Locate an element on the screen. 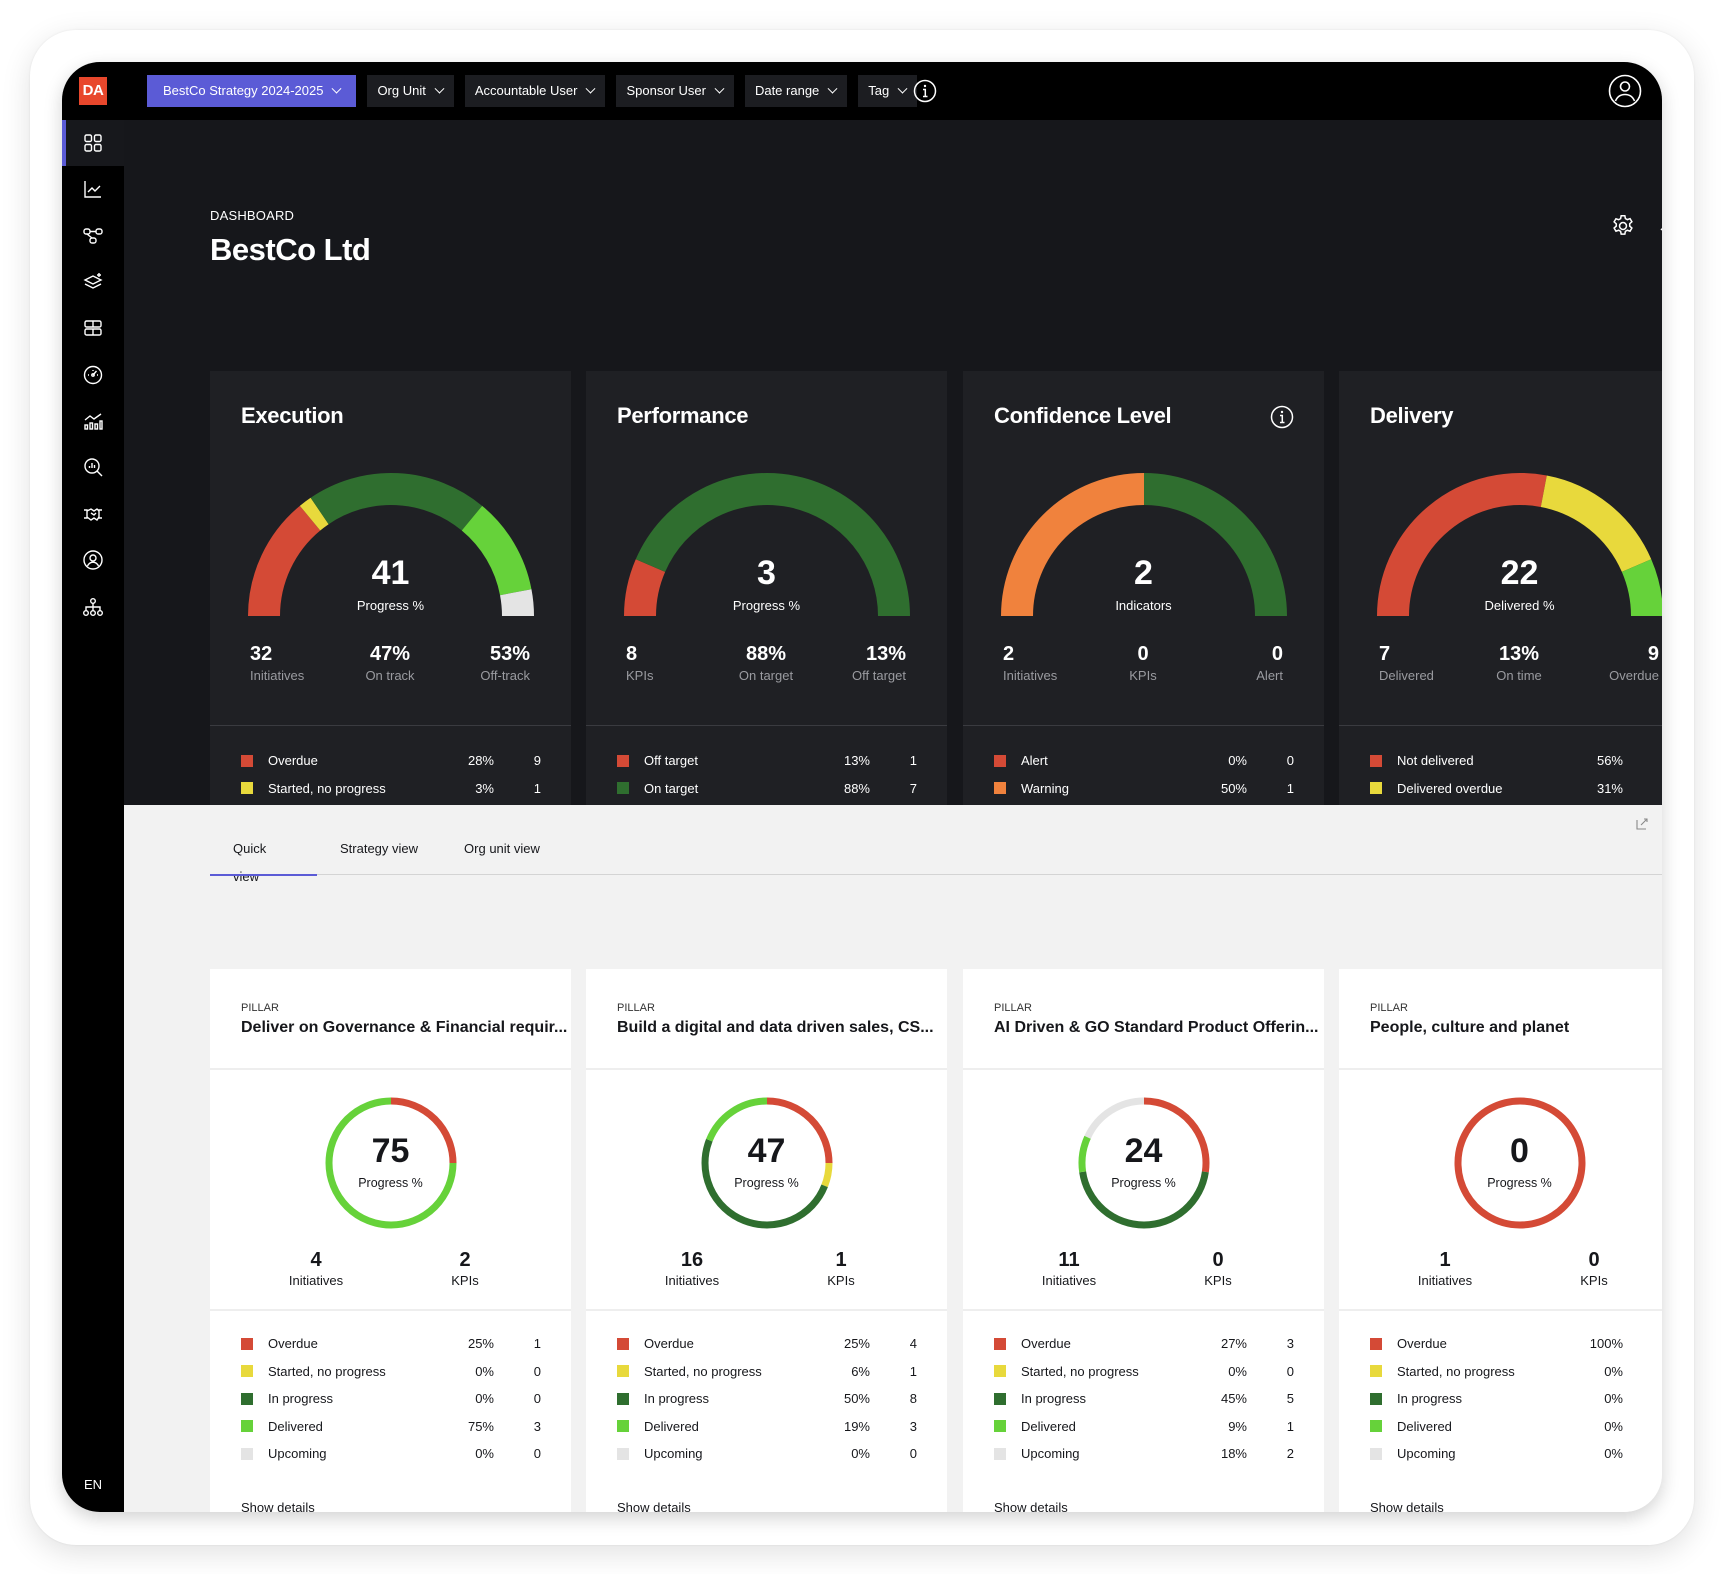  strategy-select: BestCo Strategy 2024-2025 is located at coordinates (252, 91).